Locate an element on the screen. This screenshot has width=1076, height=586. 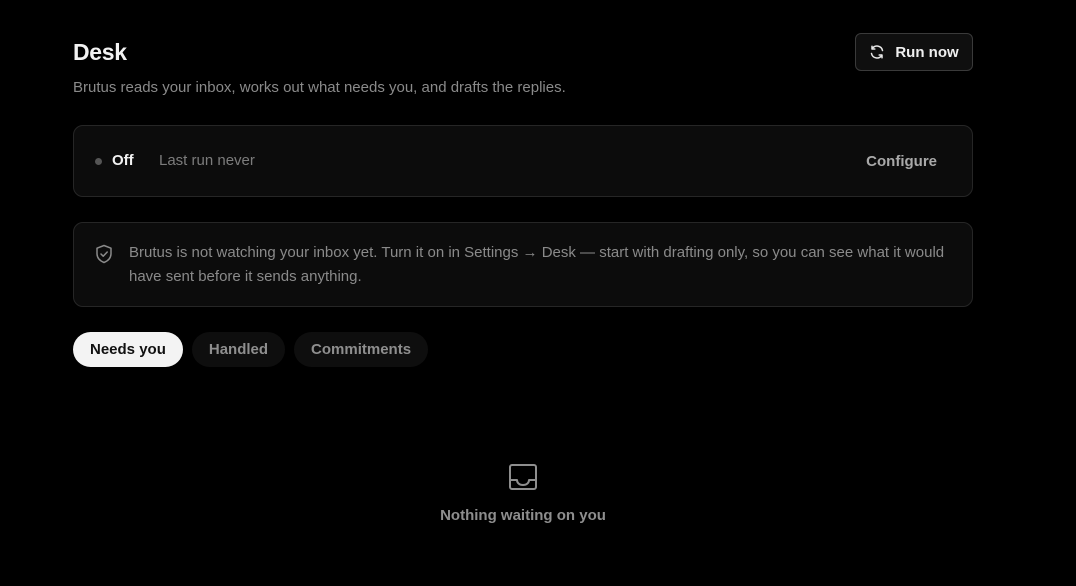
status-indicator-dot is located at coordinates (98, 161).